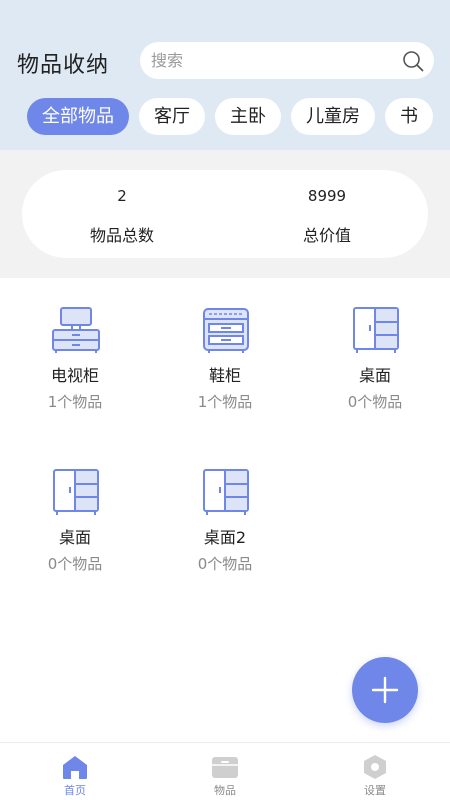  What do you see at coordinates (326, 235) in the screenshot?
I see `stat-label: 总价值` at bounding box center [326, 235].